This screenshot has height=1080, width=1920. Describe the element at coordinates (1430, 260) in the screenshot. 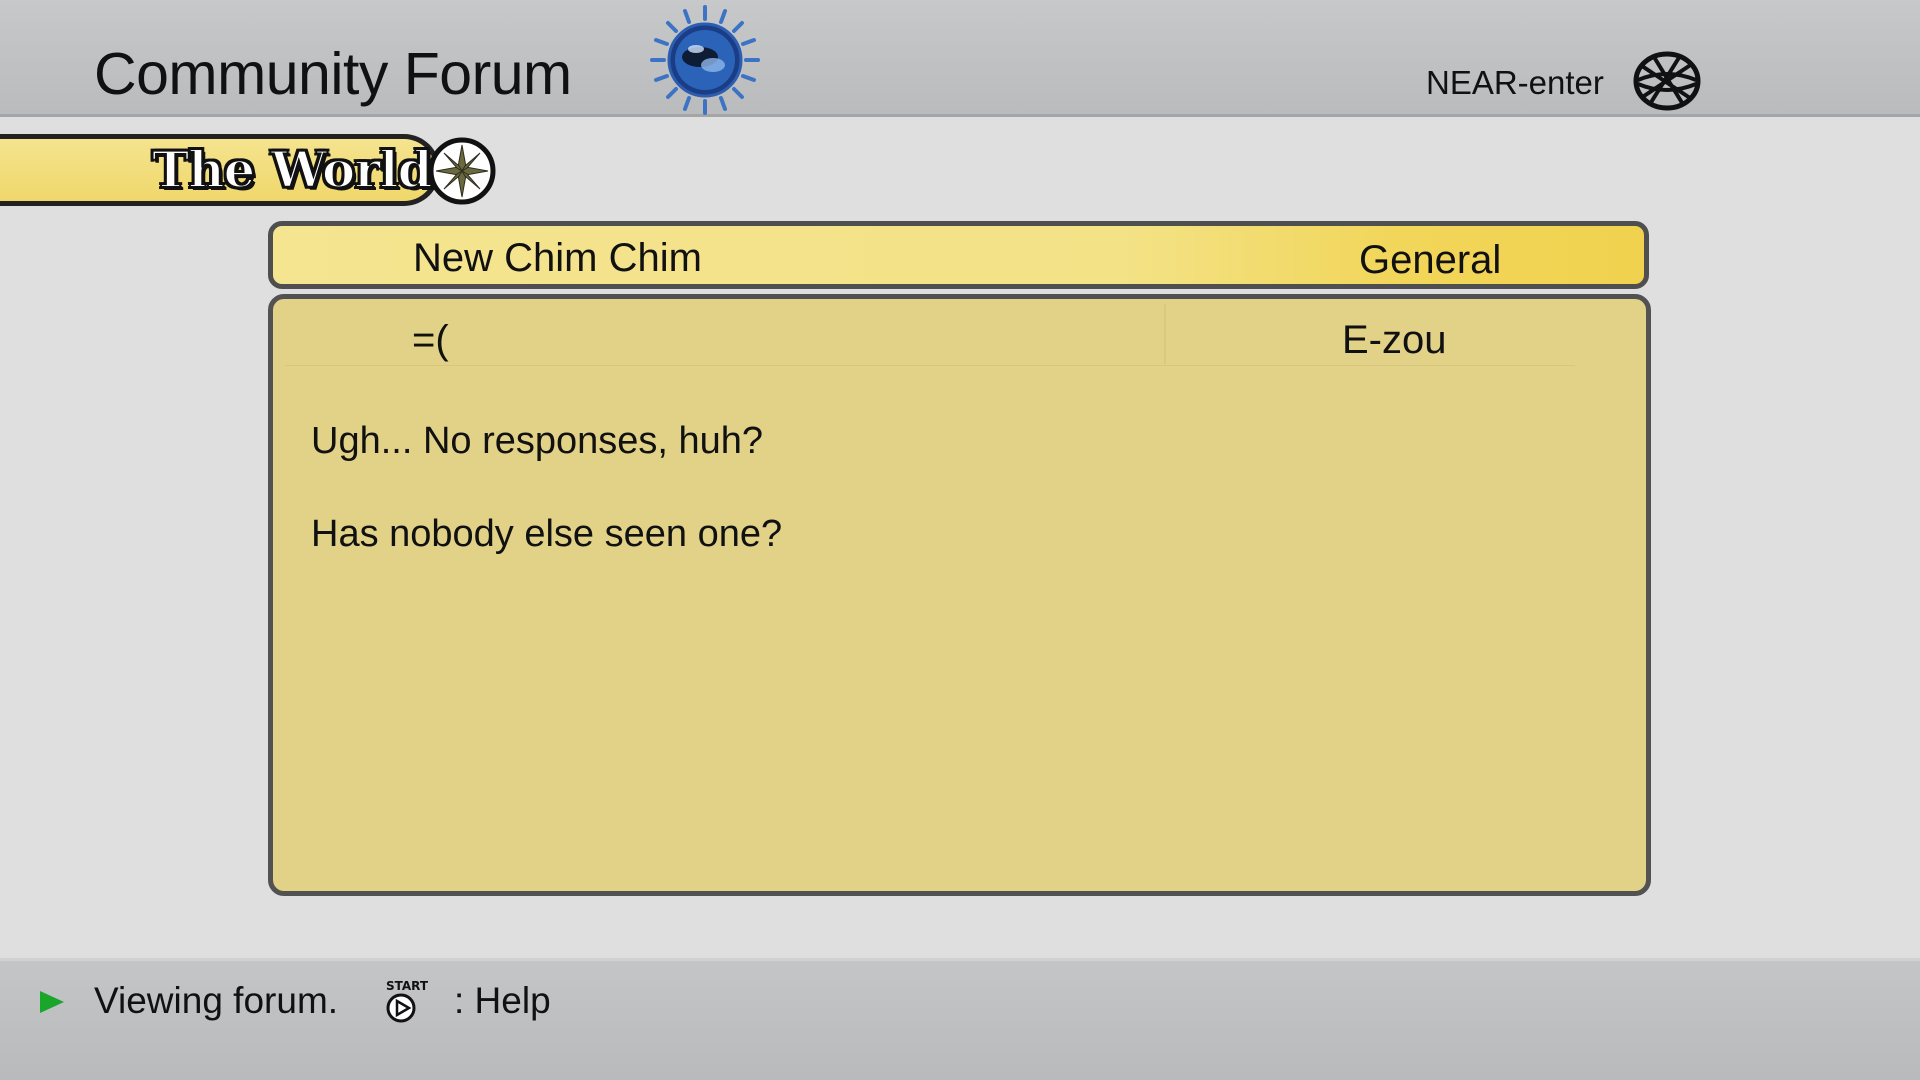

I see `thread-category: General` at that location.